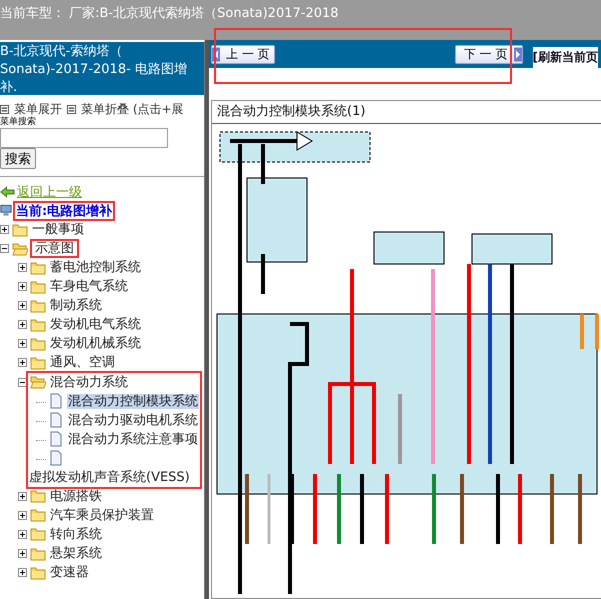 The height and width of the screenshot is (599, 601). I want to click on search-field, so click(84, 138).